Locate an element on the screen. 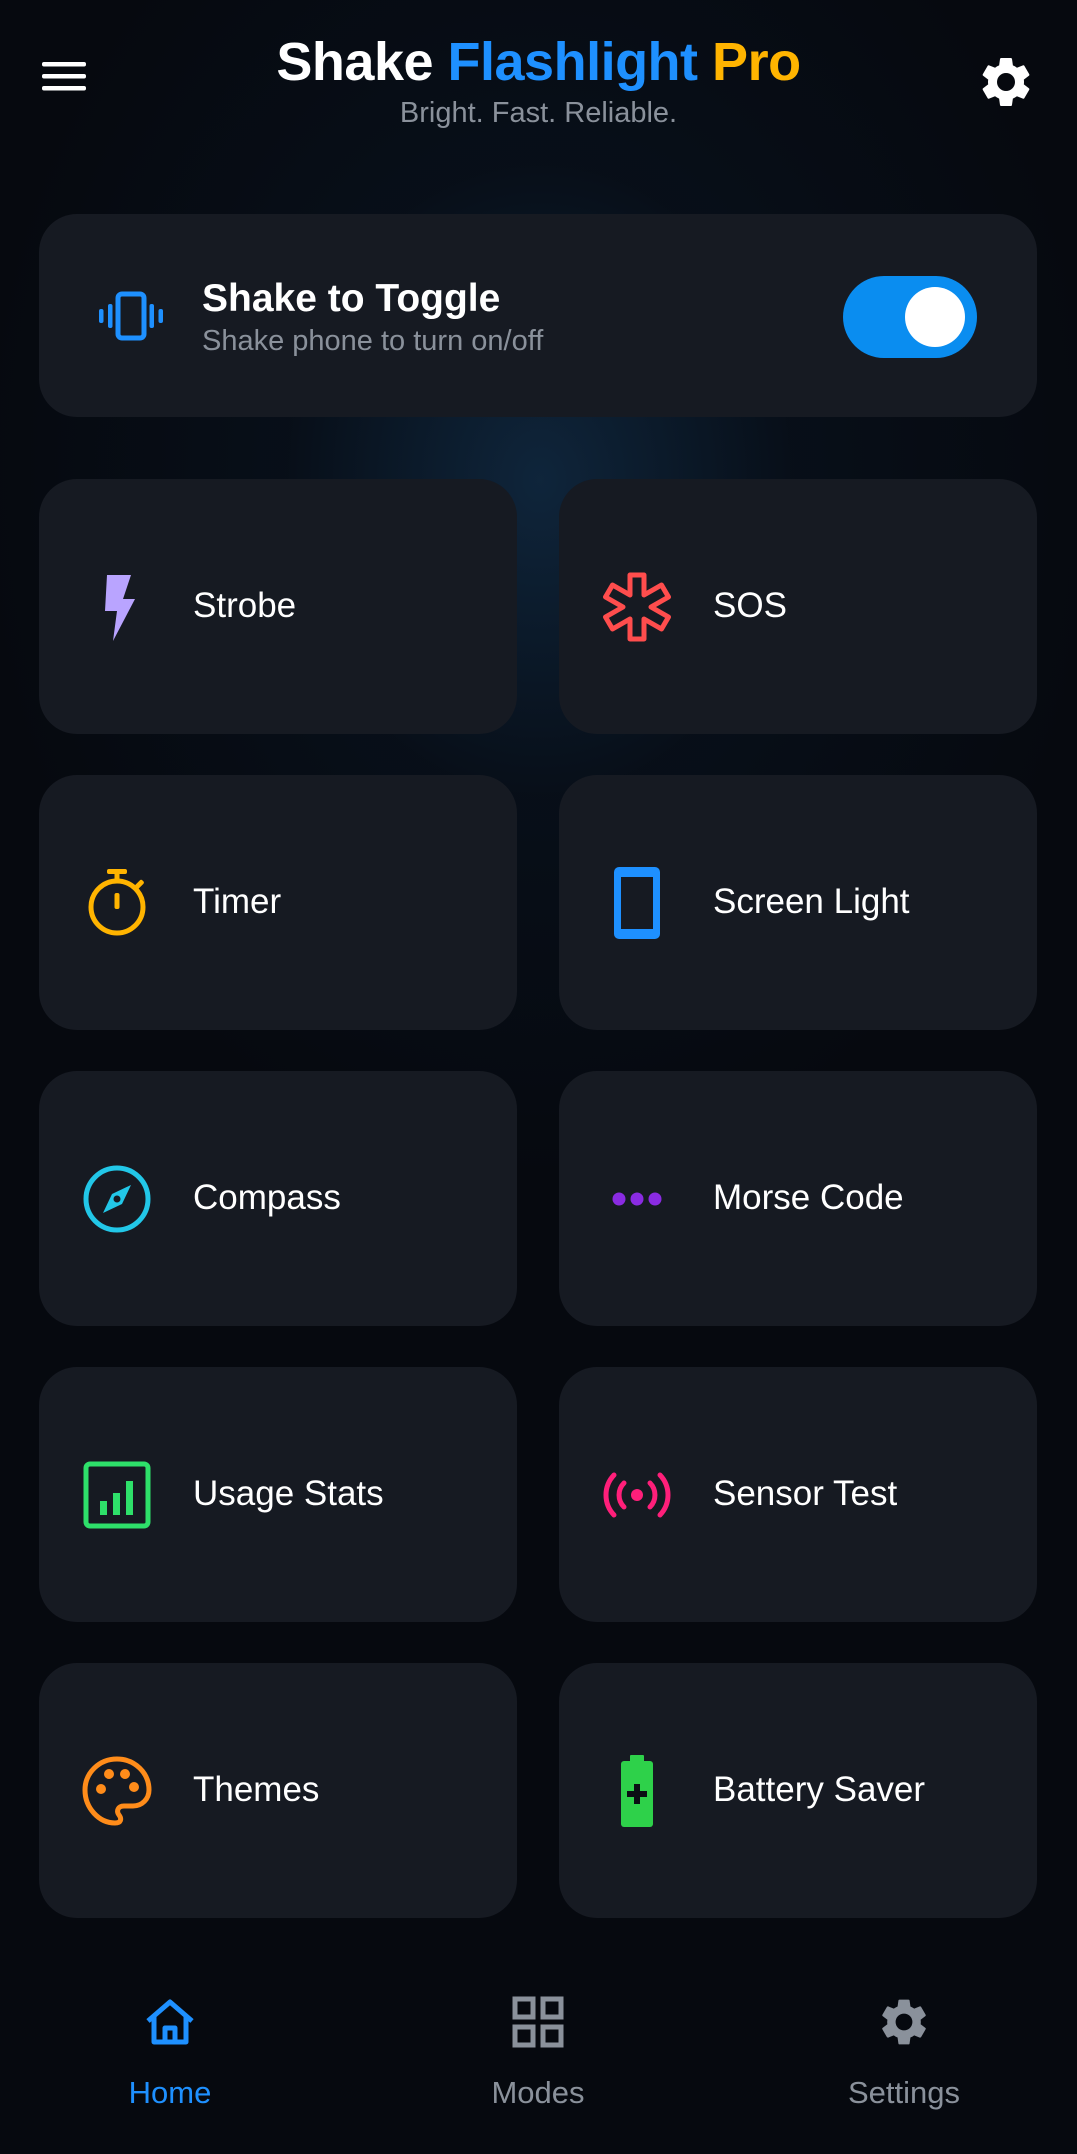  grid-icon is located at coordinates (538, 2022).